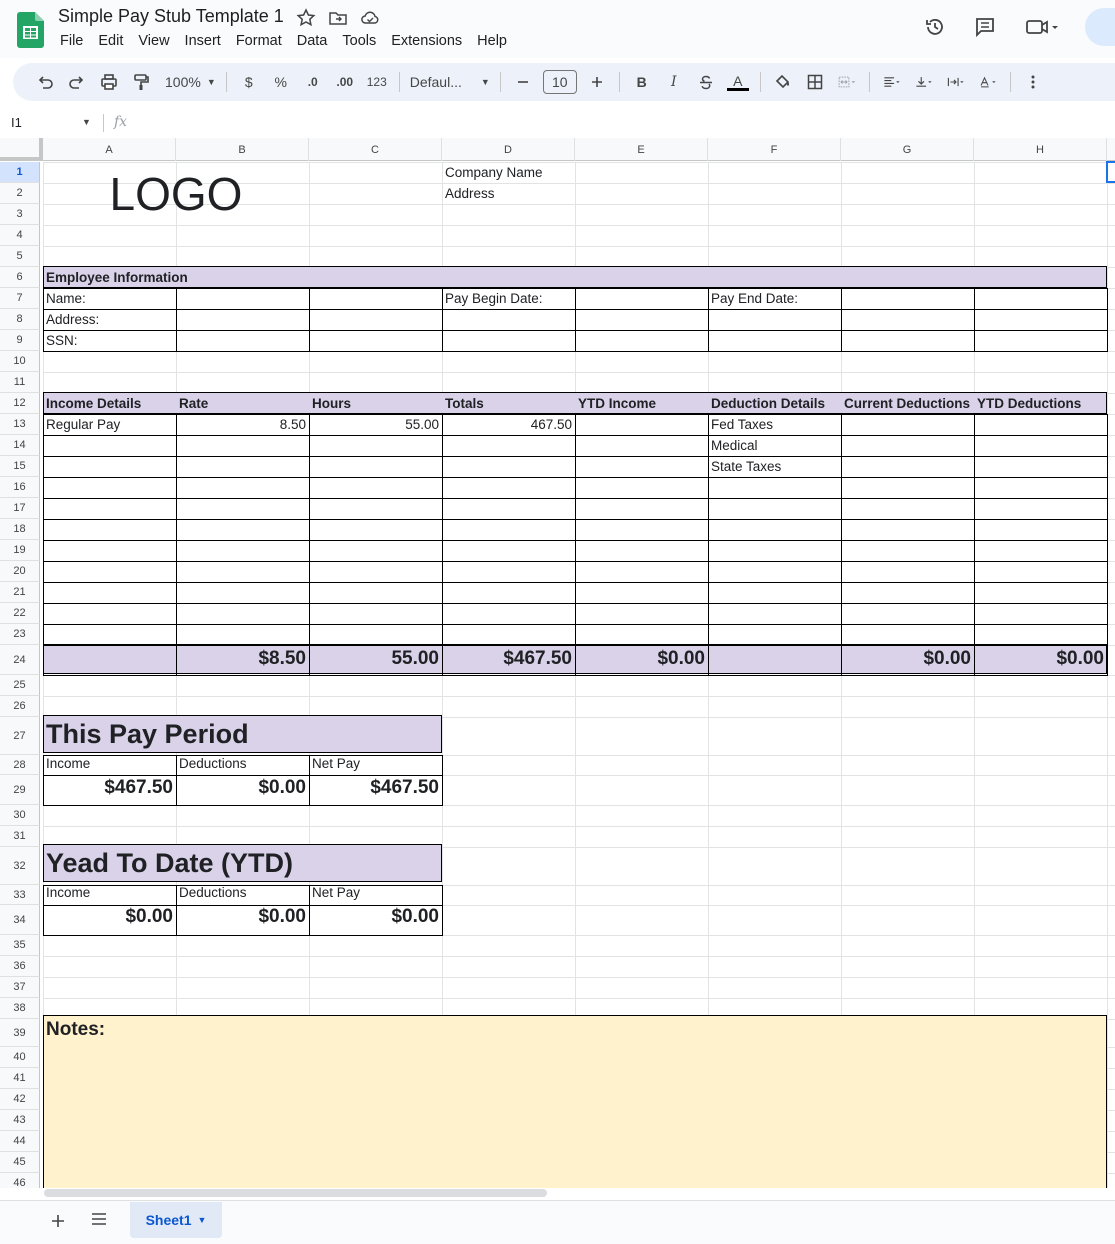 The width and height of the screenshot is (1115, 1244). I want to click on horizontal-scrollbar, so click(295, 1193).